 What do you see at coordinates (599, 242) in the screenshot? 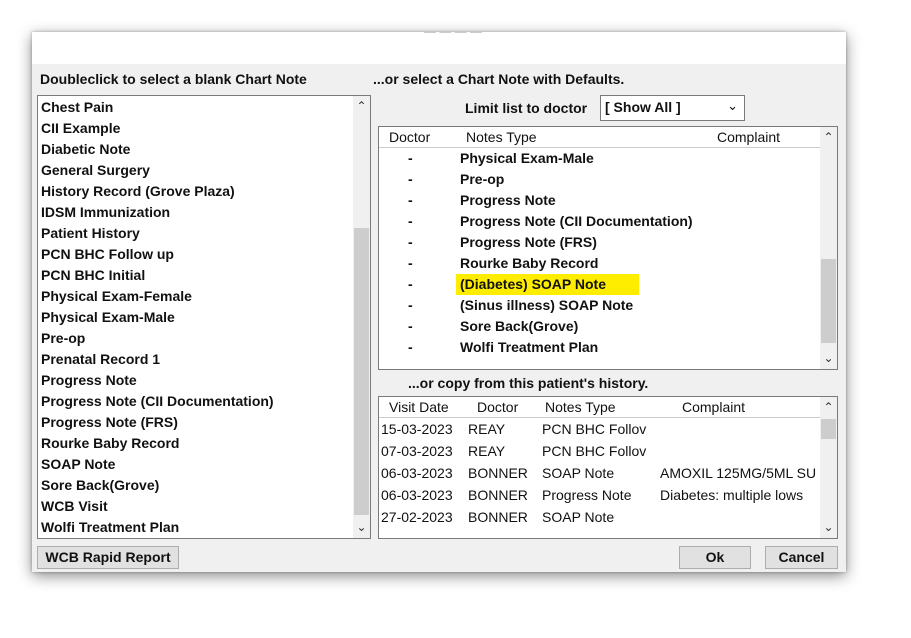
I see `table-row: - Progress Note (FRS)` at bounding box center [599, 242].